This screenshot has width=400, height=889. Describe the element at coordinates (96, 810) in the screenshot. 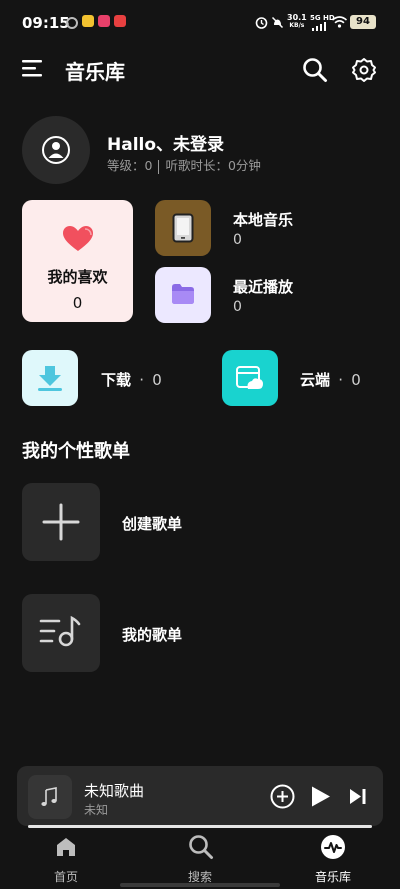

I see `song-artist: 未知` at that location.